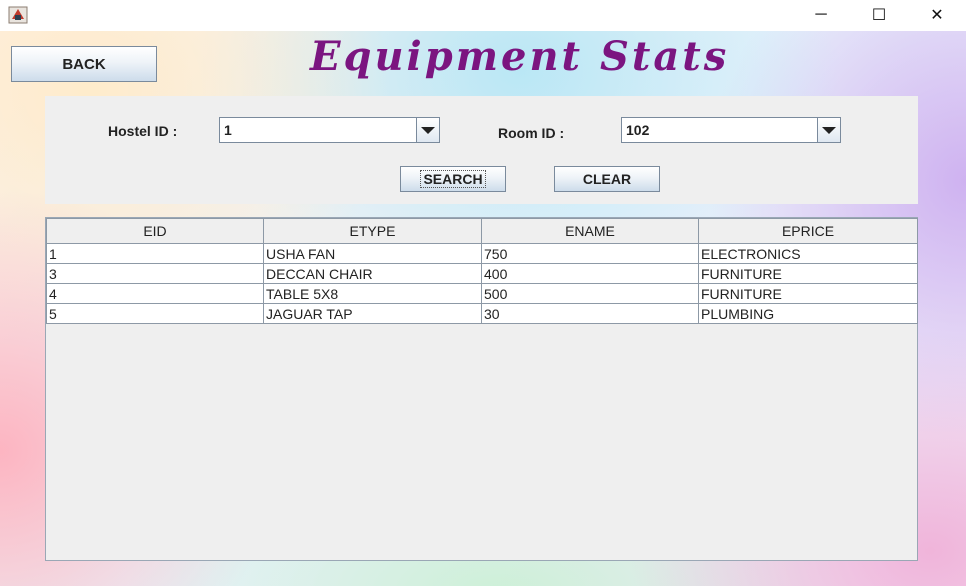 The height and width of the screenshot is (586, 966). I want to click on cell-ename: 500, so click(590, 293).